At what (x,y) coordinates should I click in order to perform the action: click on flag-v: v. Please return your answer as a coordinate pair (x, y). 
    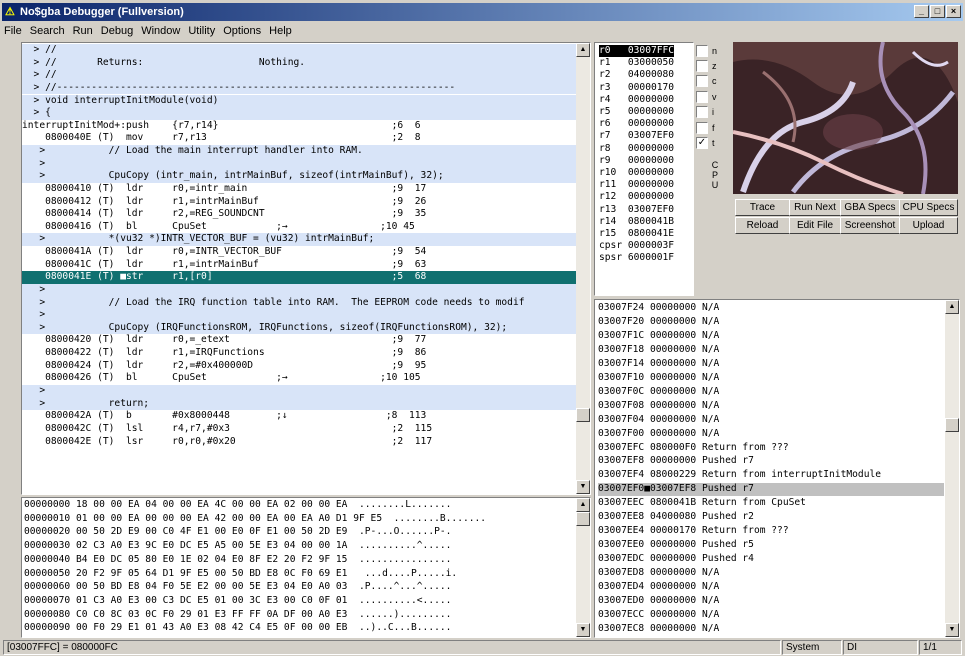
    Looking at the image, I should click on (706, 96).